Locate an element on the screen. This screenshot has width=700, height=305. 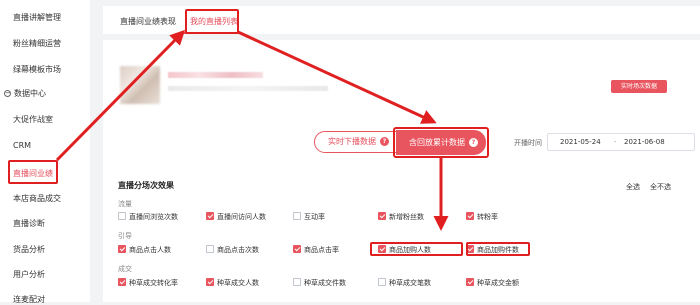
blurred-anchor-name is located at coordinates (215, 75).